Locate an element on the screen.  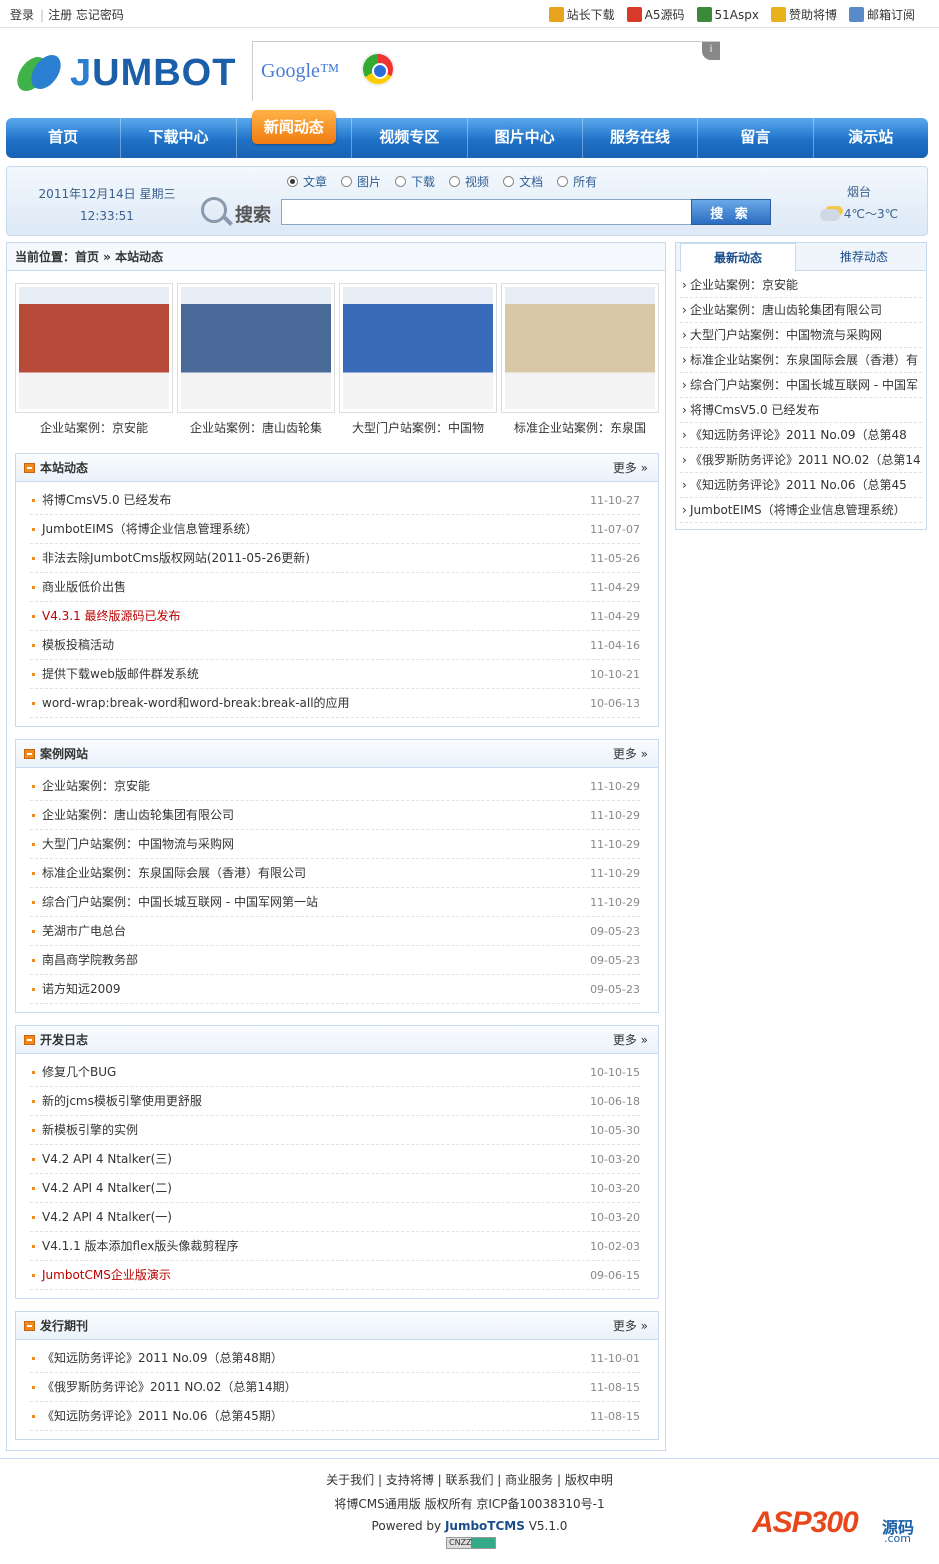
top-link-label: 邮箱订阅 is located at coordinates (891, 14).